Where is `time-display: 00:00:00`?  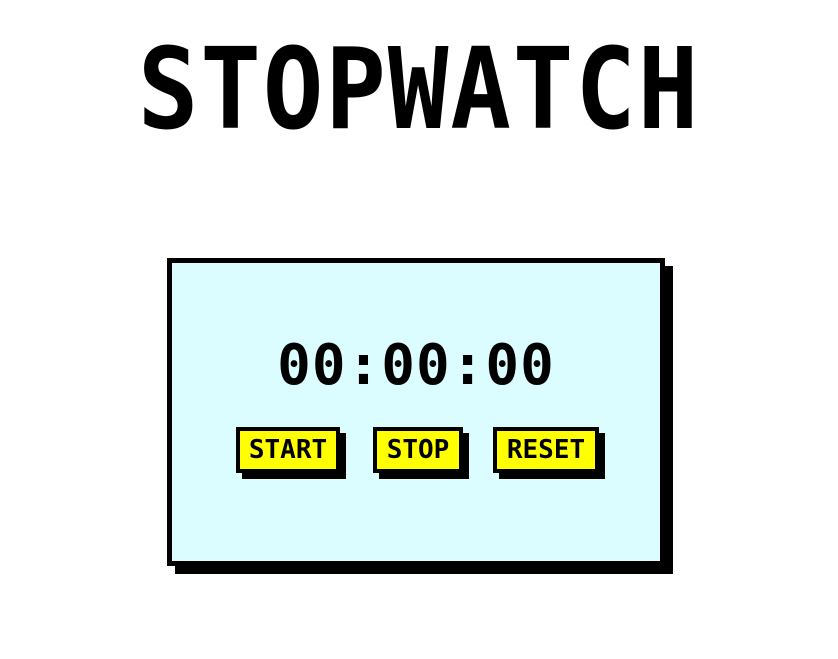
time-display: 00:00:00 is located at coordinates (416, 365).